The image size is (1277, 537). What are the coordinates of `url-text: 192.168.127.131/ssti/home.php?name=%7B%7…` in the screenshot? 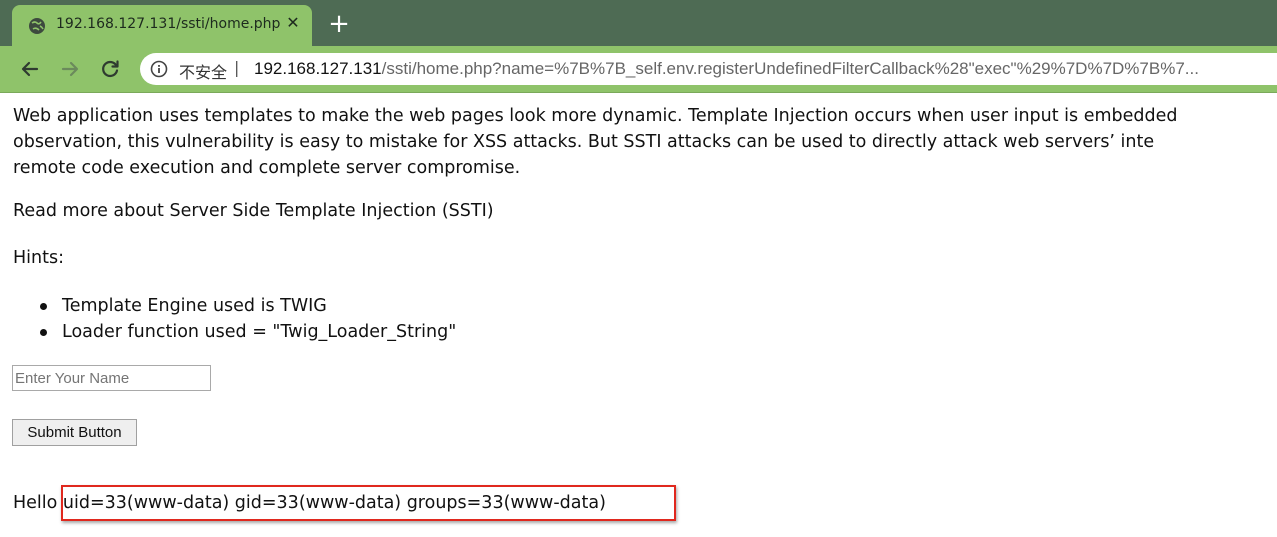 It's located at (764, 69).